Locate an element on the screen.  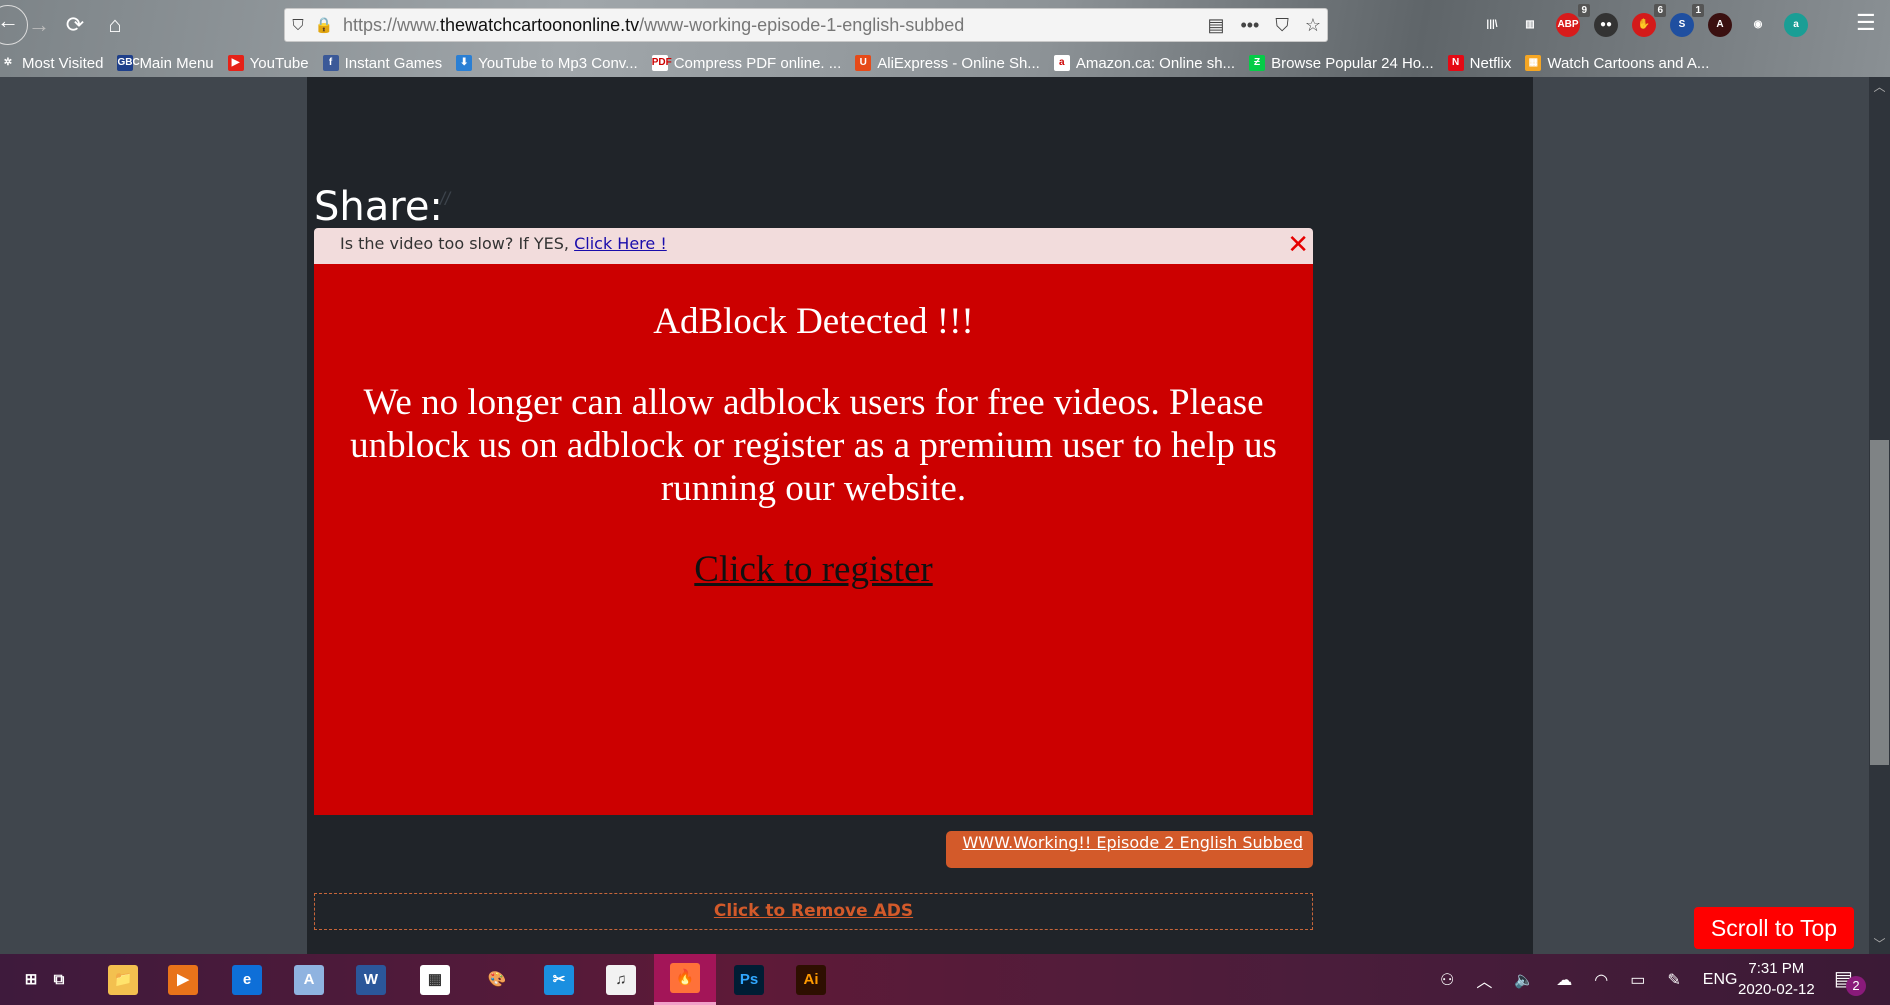
media-player-icon: ▶ is located at coordinates (183, 979).